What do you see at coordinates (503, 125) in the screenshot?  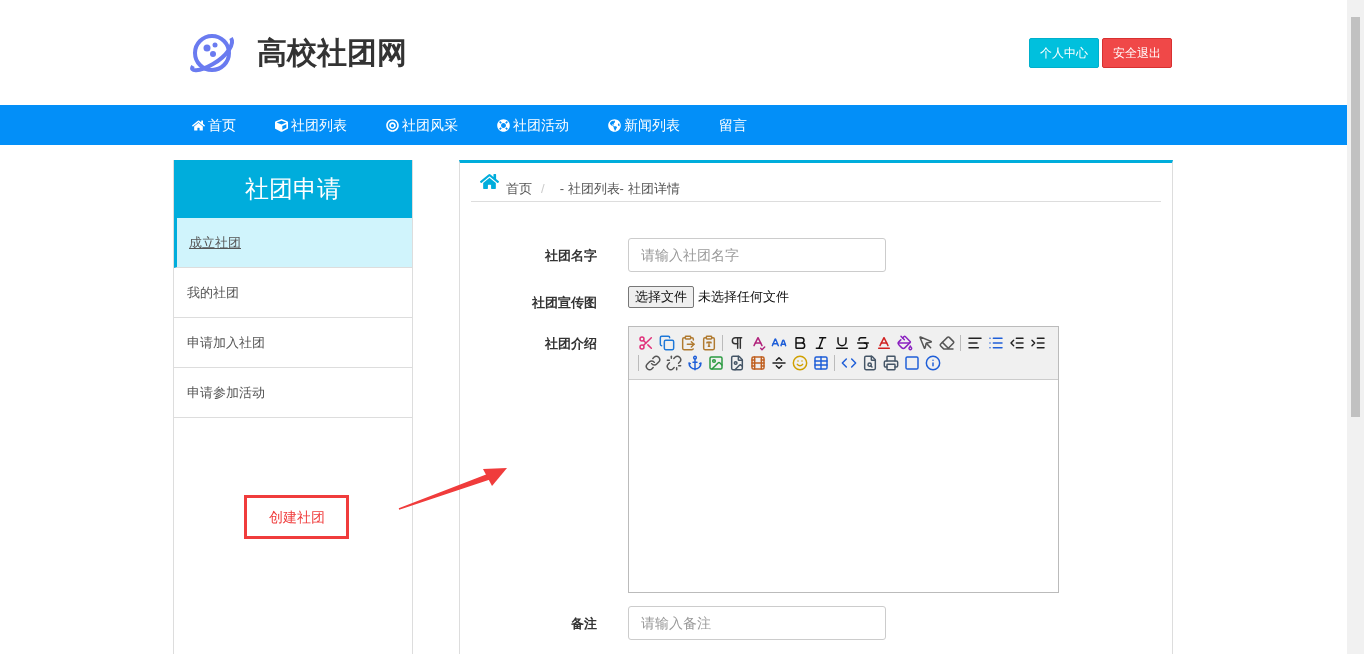 I see `lifebuoy-icon` at bounding box center [503, 125].